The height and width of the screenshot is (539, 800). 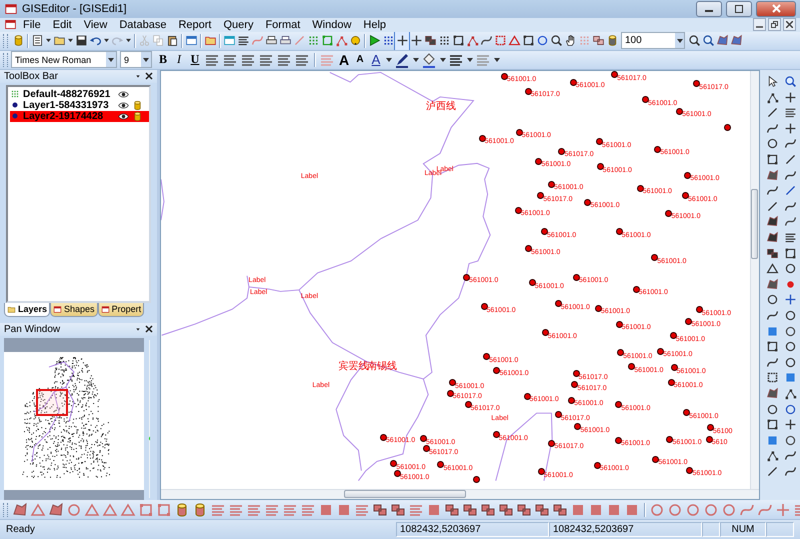 I want to click on dashed-square-icon, so click(x=772, y=377).